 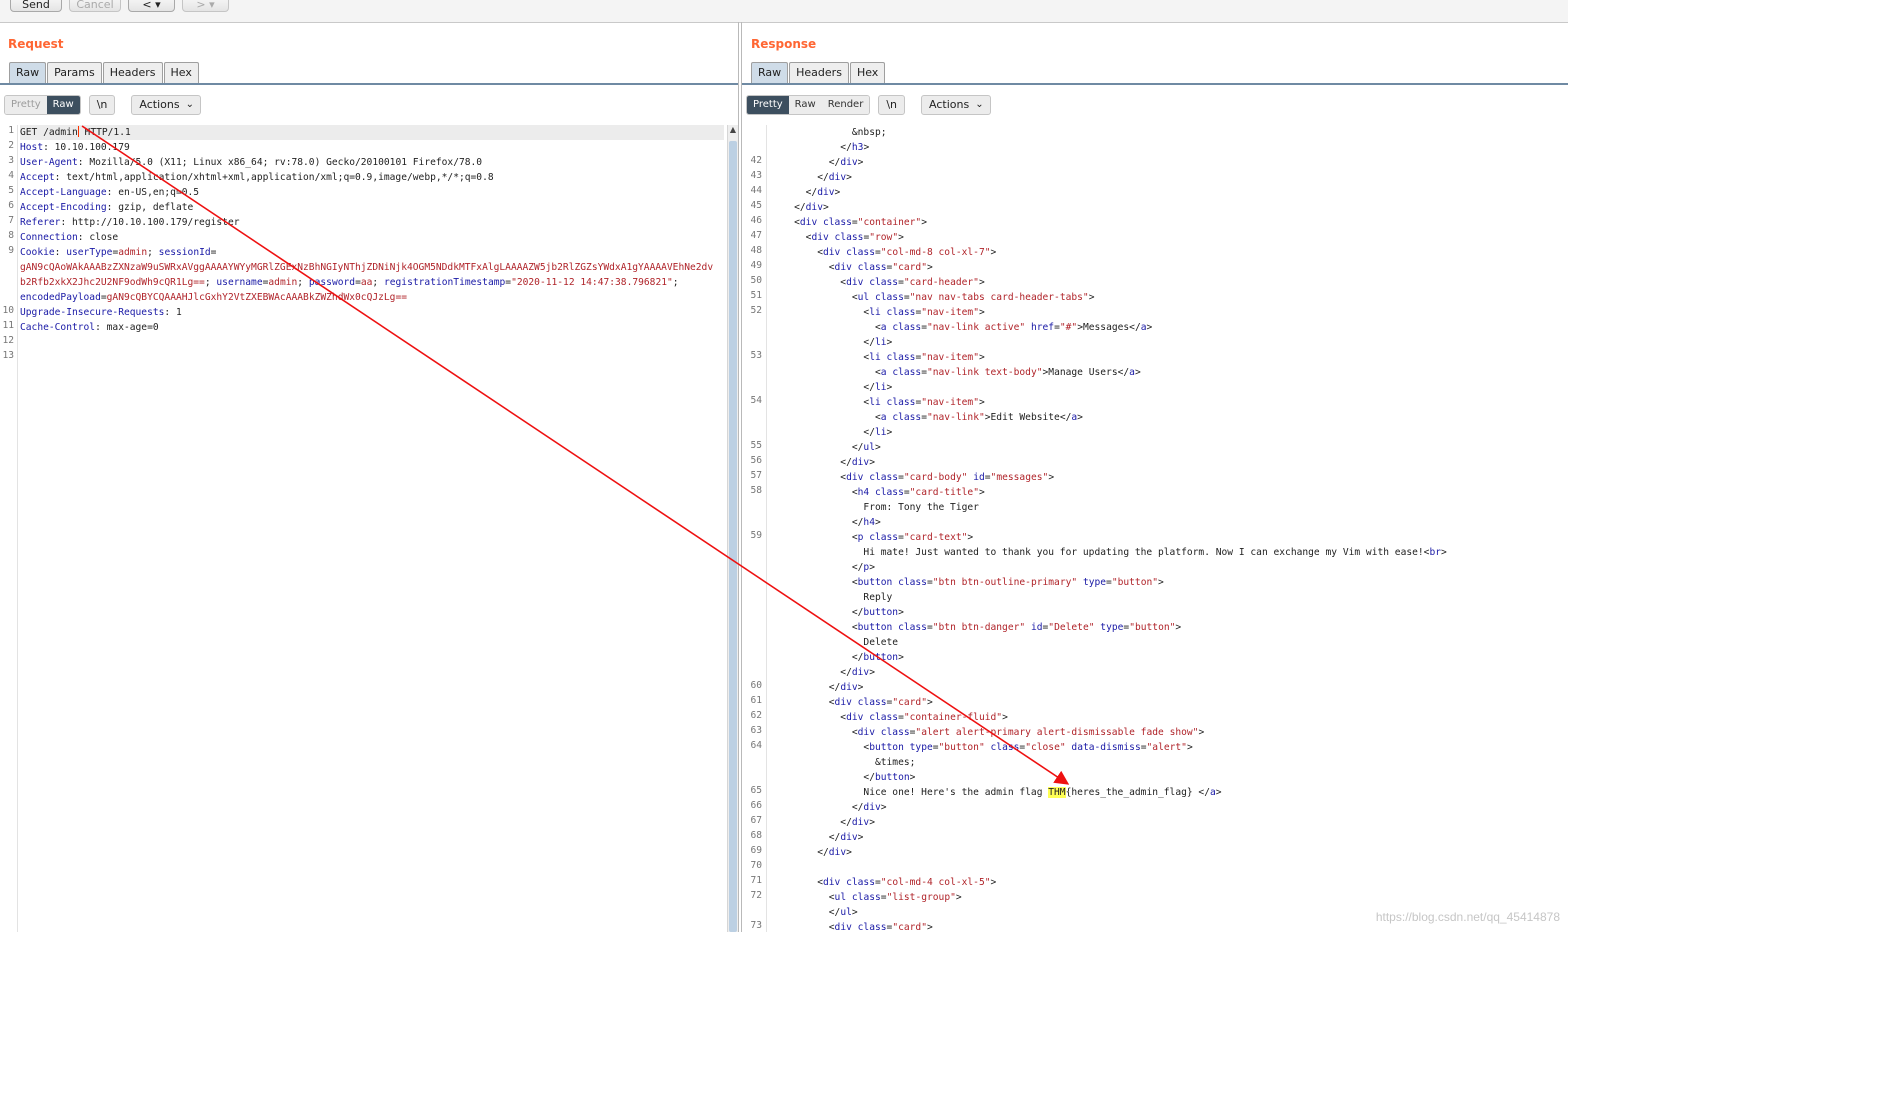 I want to click on response-tab-underline, so click(x=1155, y=84).